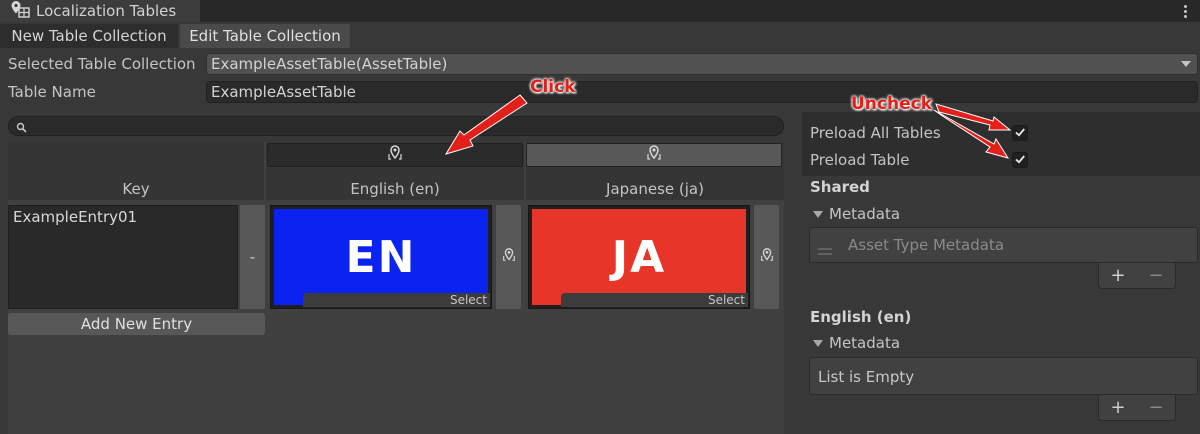 The image size is (1200, 434). Describe the element at coordinates (486, 124) in the screenshot. I see `click-arrow-icon` at that location.